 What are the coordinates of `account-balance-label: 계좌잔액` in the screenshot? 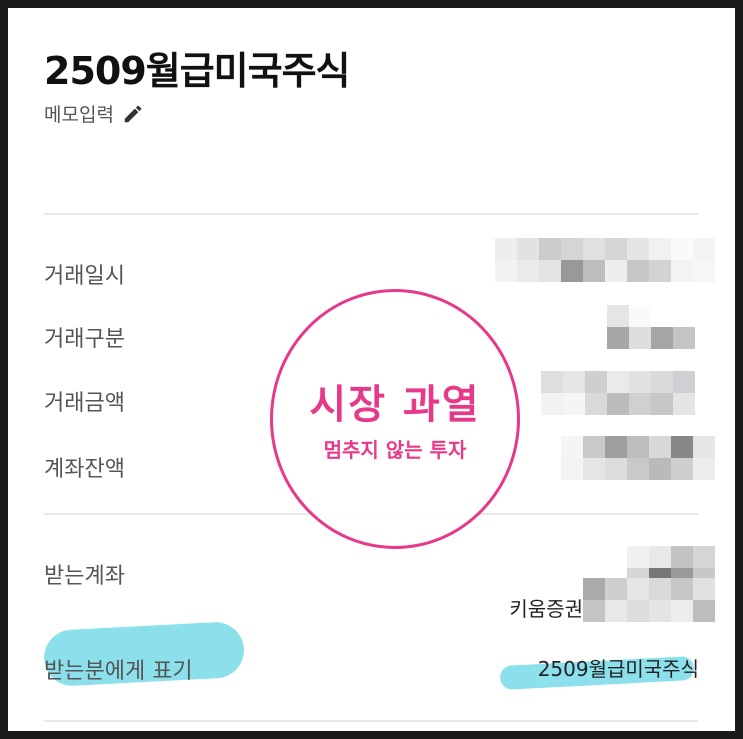 It's located at (84, 469).